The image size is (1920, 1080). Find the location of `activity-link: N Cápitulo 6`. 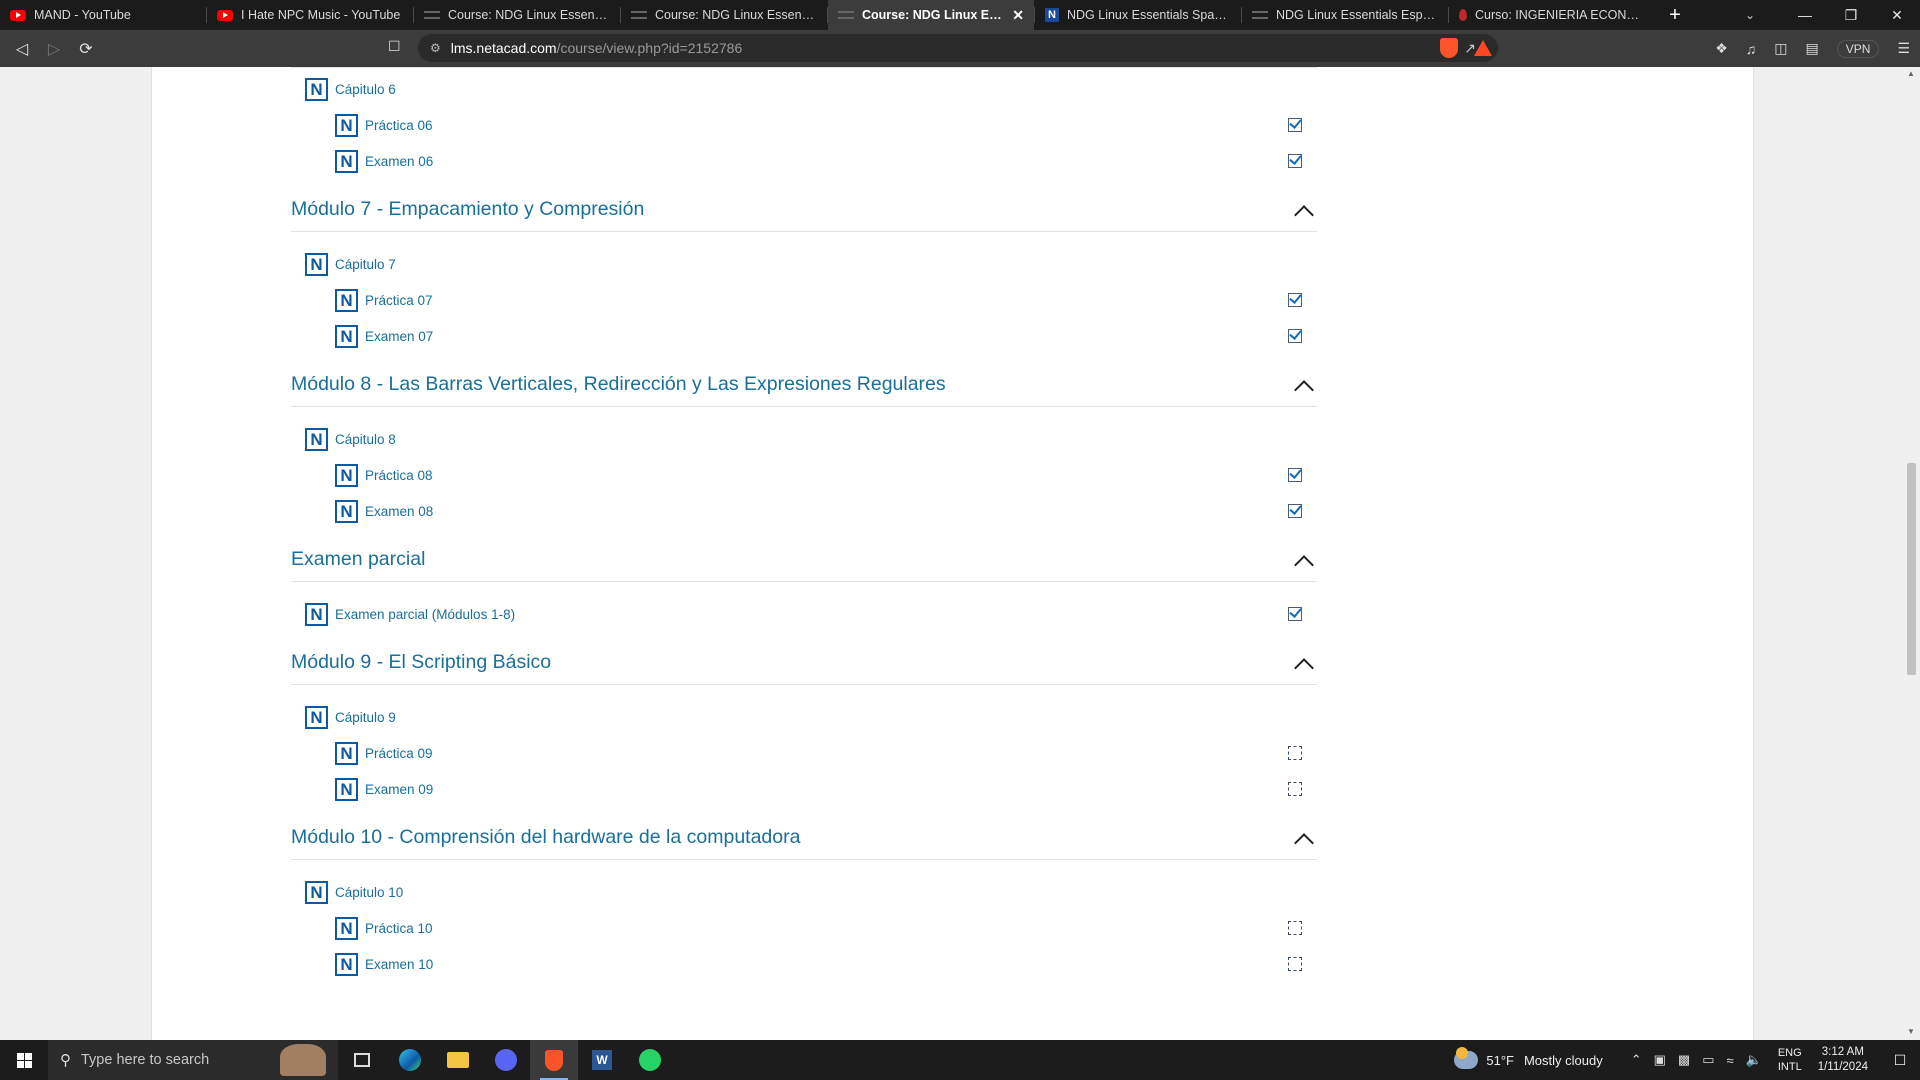

activity-link: N Cápitulo 6 is located at coordinates (350, 89).